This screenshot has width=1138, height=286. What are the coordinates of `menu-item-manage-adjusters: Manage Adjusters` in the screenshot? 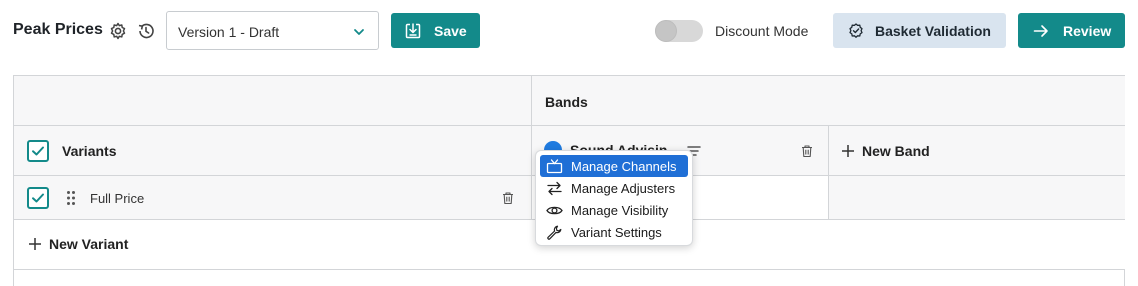 It's located at (614, 188).